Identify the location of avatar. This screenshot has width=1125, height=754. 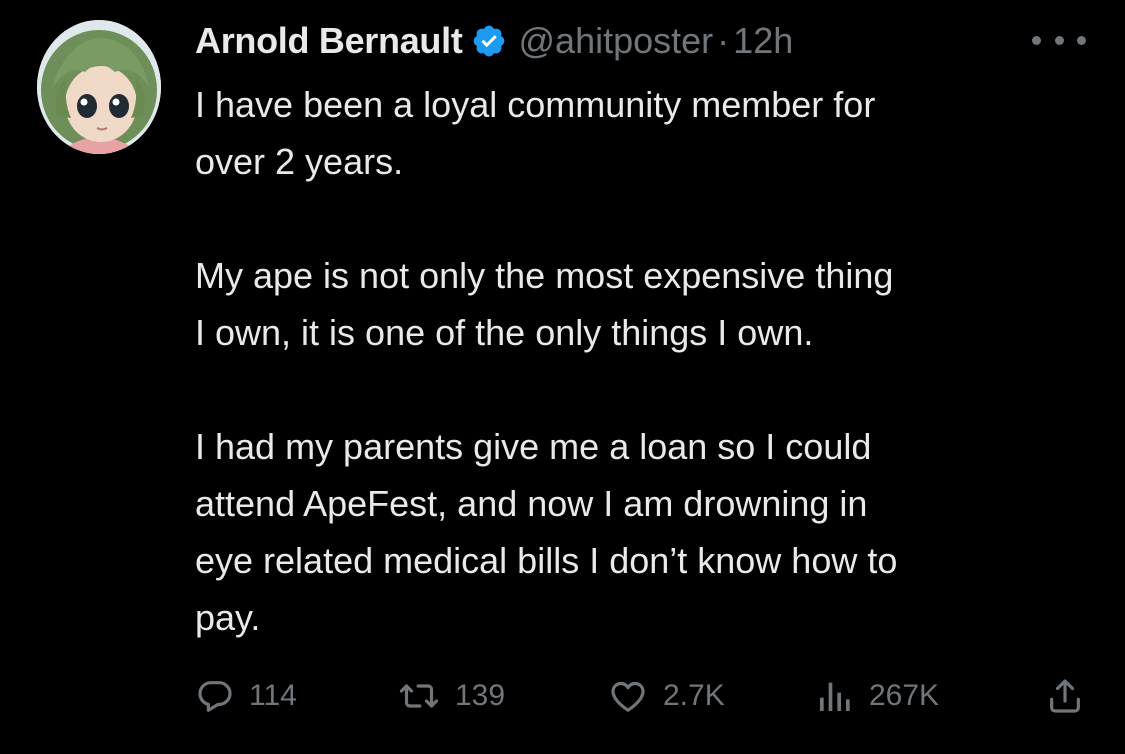
(99, 87).